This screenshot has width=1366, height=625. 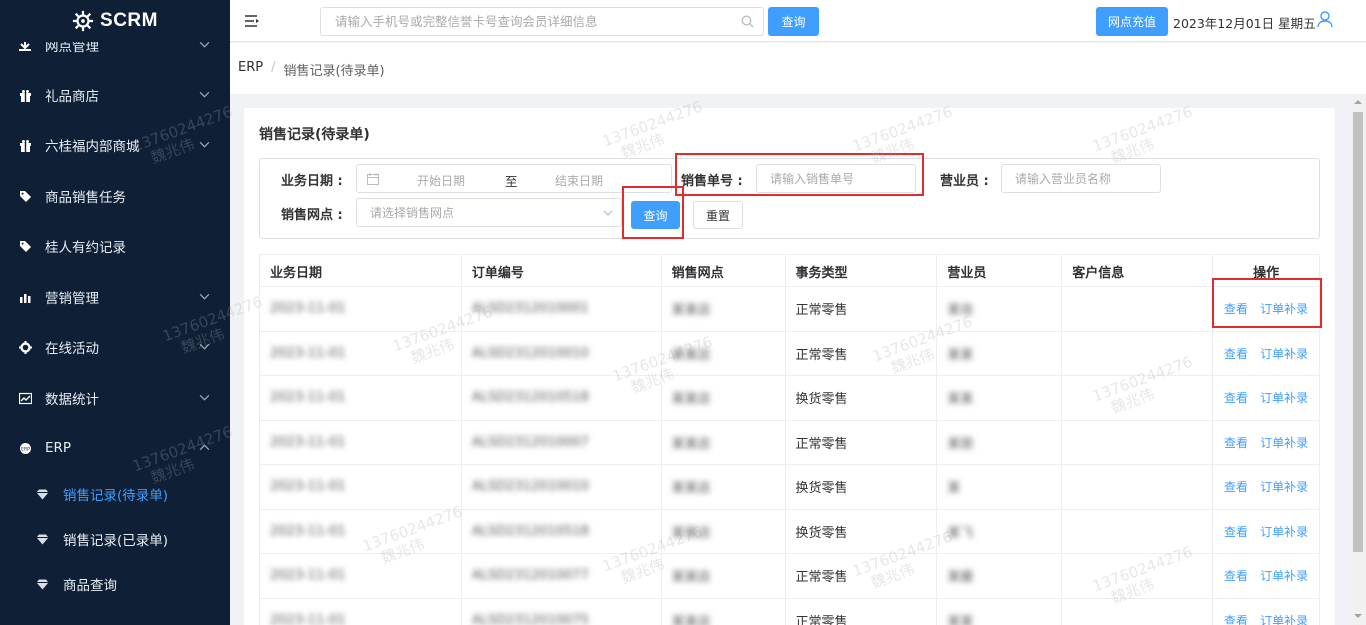 I want to click on sidebar-item-gift-shop: 礼品商店, so click(x=115, y=95).